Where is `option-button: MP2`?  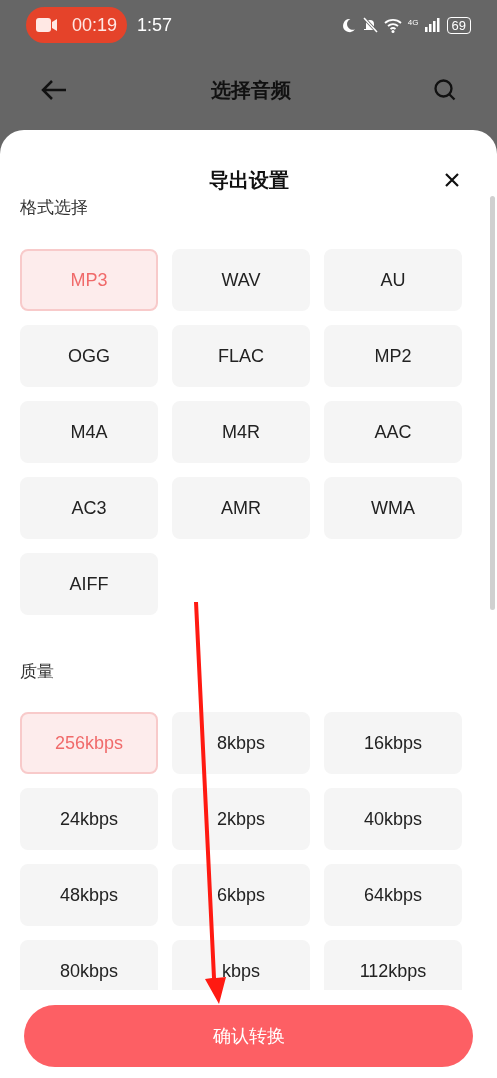 option-button: MP2 is located at coordinates (393, 356).